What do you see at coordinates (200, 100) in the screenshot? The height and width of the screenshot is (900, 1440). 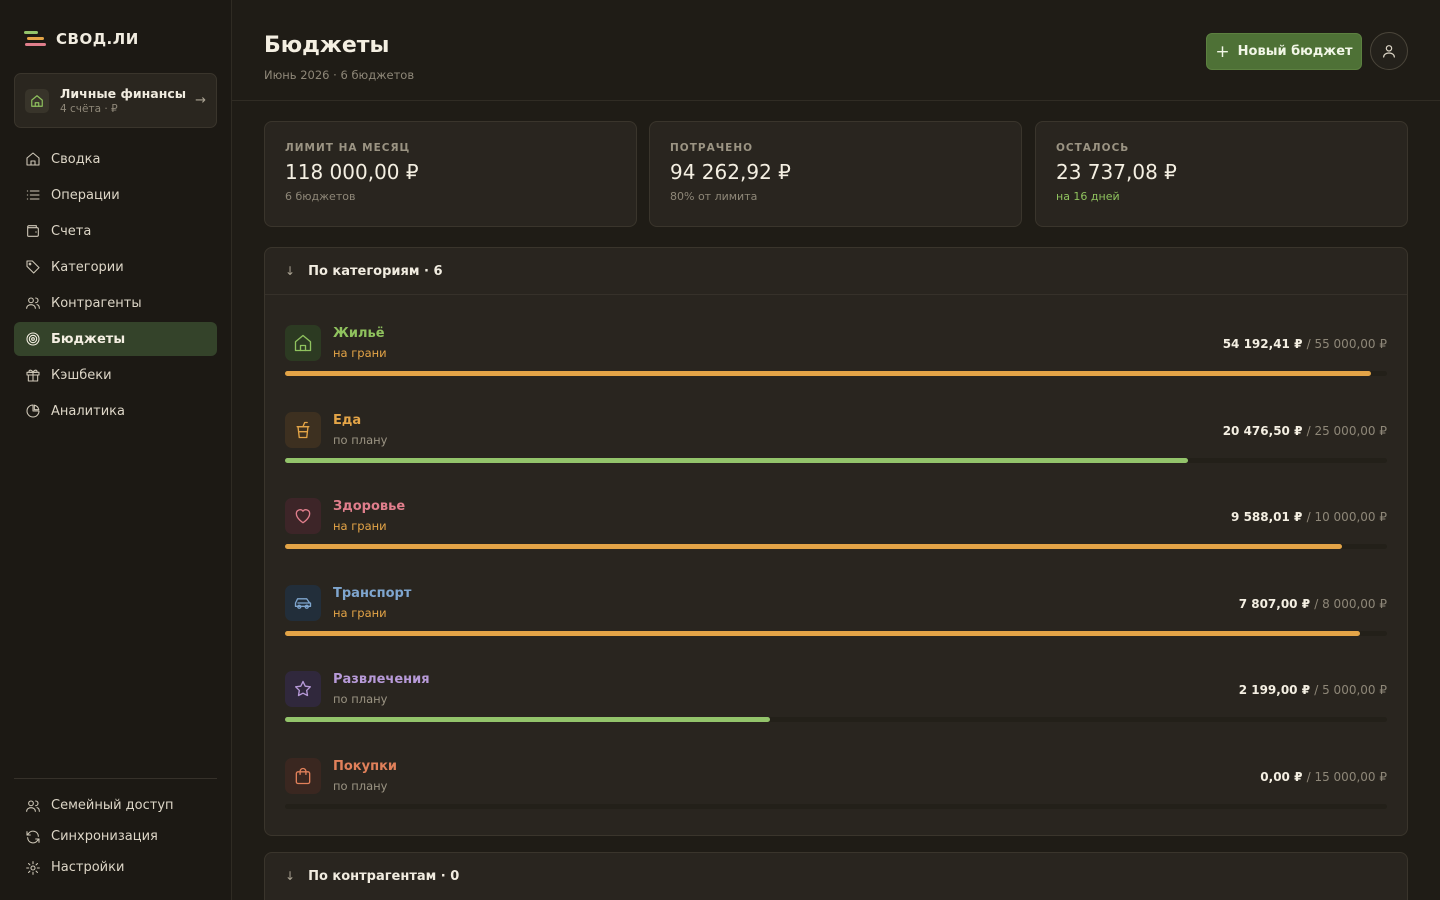 I see `arrow-right-icon: →` at bounding box center [200, 100].